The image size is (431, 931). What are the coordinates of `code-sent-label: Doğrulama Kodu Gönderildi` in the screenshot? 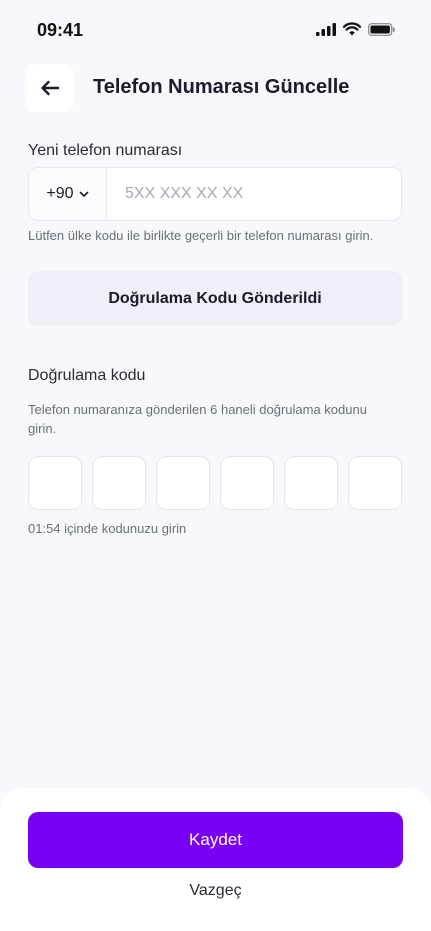 It's located at (215, 298).